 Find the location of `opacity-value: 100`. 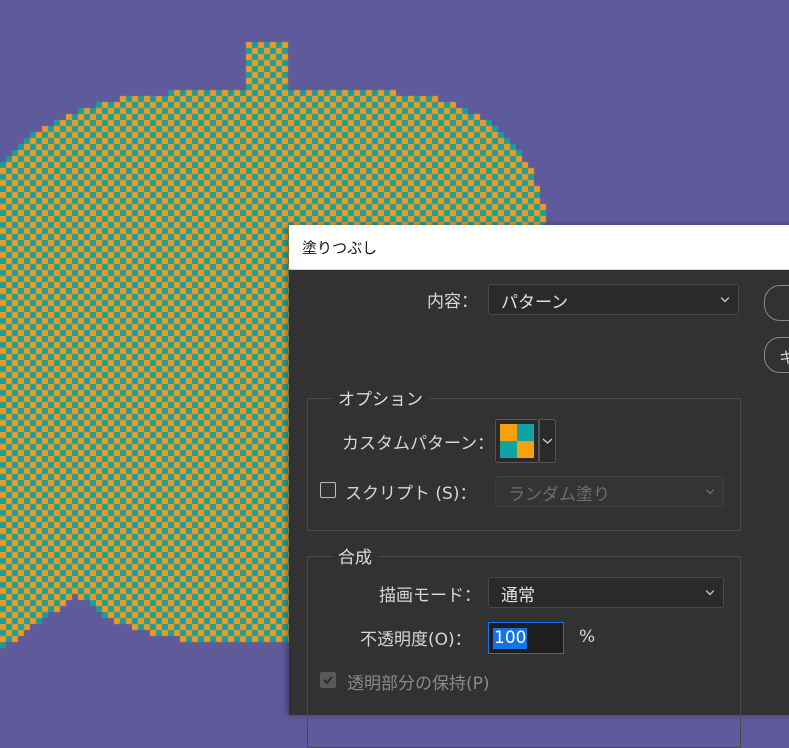

opacity-value: 100 is located at coordinates (510, 638).